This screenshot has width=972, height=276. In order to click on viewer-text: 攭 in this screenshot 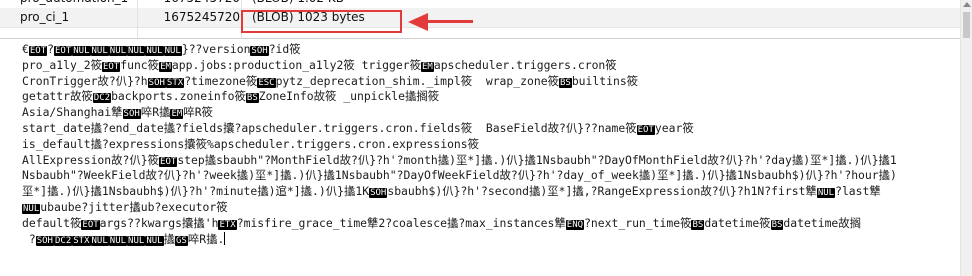, I will do `click(169, 238)`.